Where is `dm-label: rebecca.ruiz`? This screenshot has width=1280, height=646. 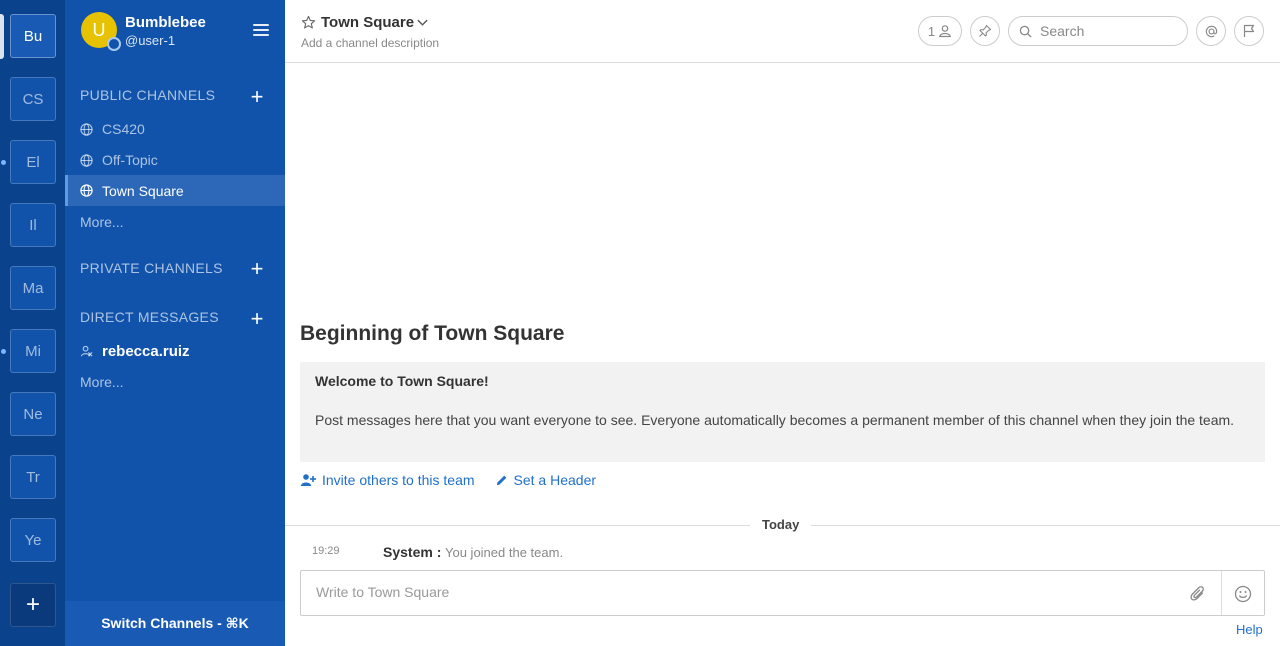
dm-label: rebecca.ruiz is located at coordinates (146, 351).